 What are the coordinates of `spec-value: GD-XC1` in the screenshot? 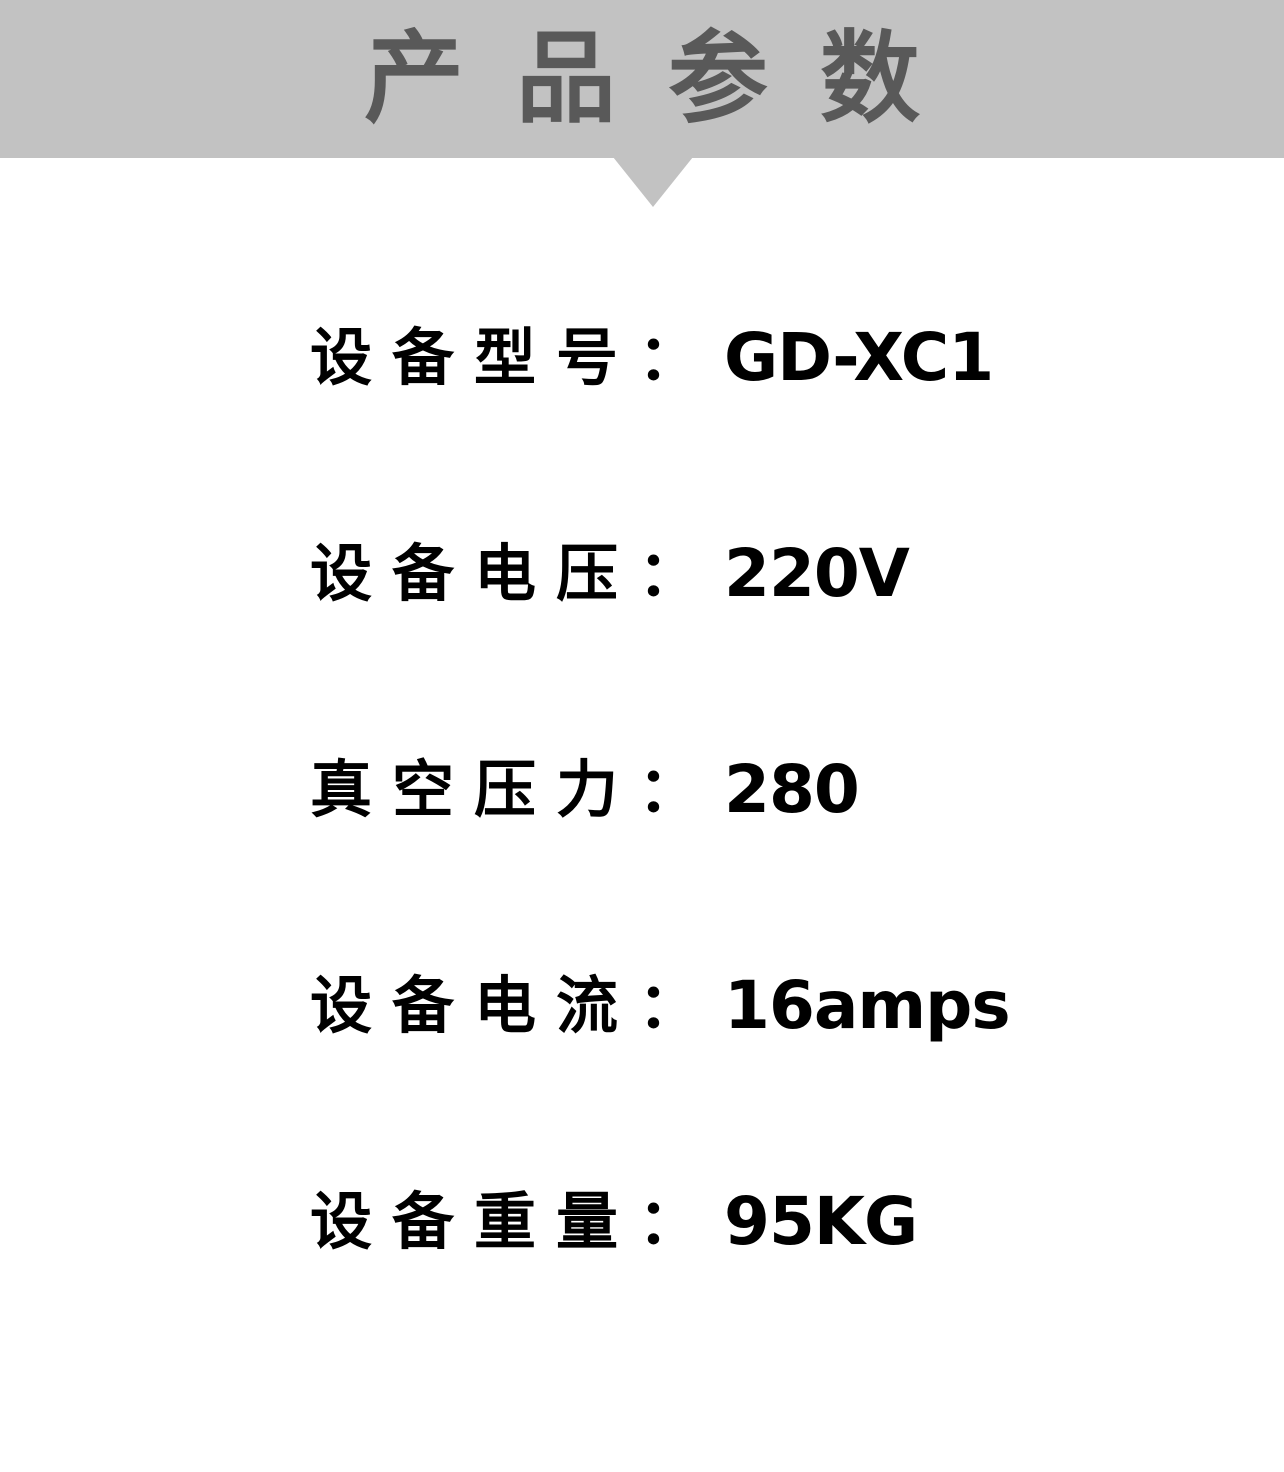 It's located at (859, 357).